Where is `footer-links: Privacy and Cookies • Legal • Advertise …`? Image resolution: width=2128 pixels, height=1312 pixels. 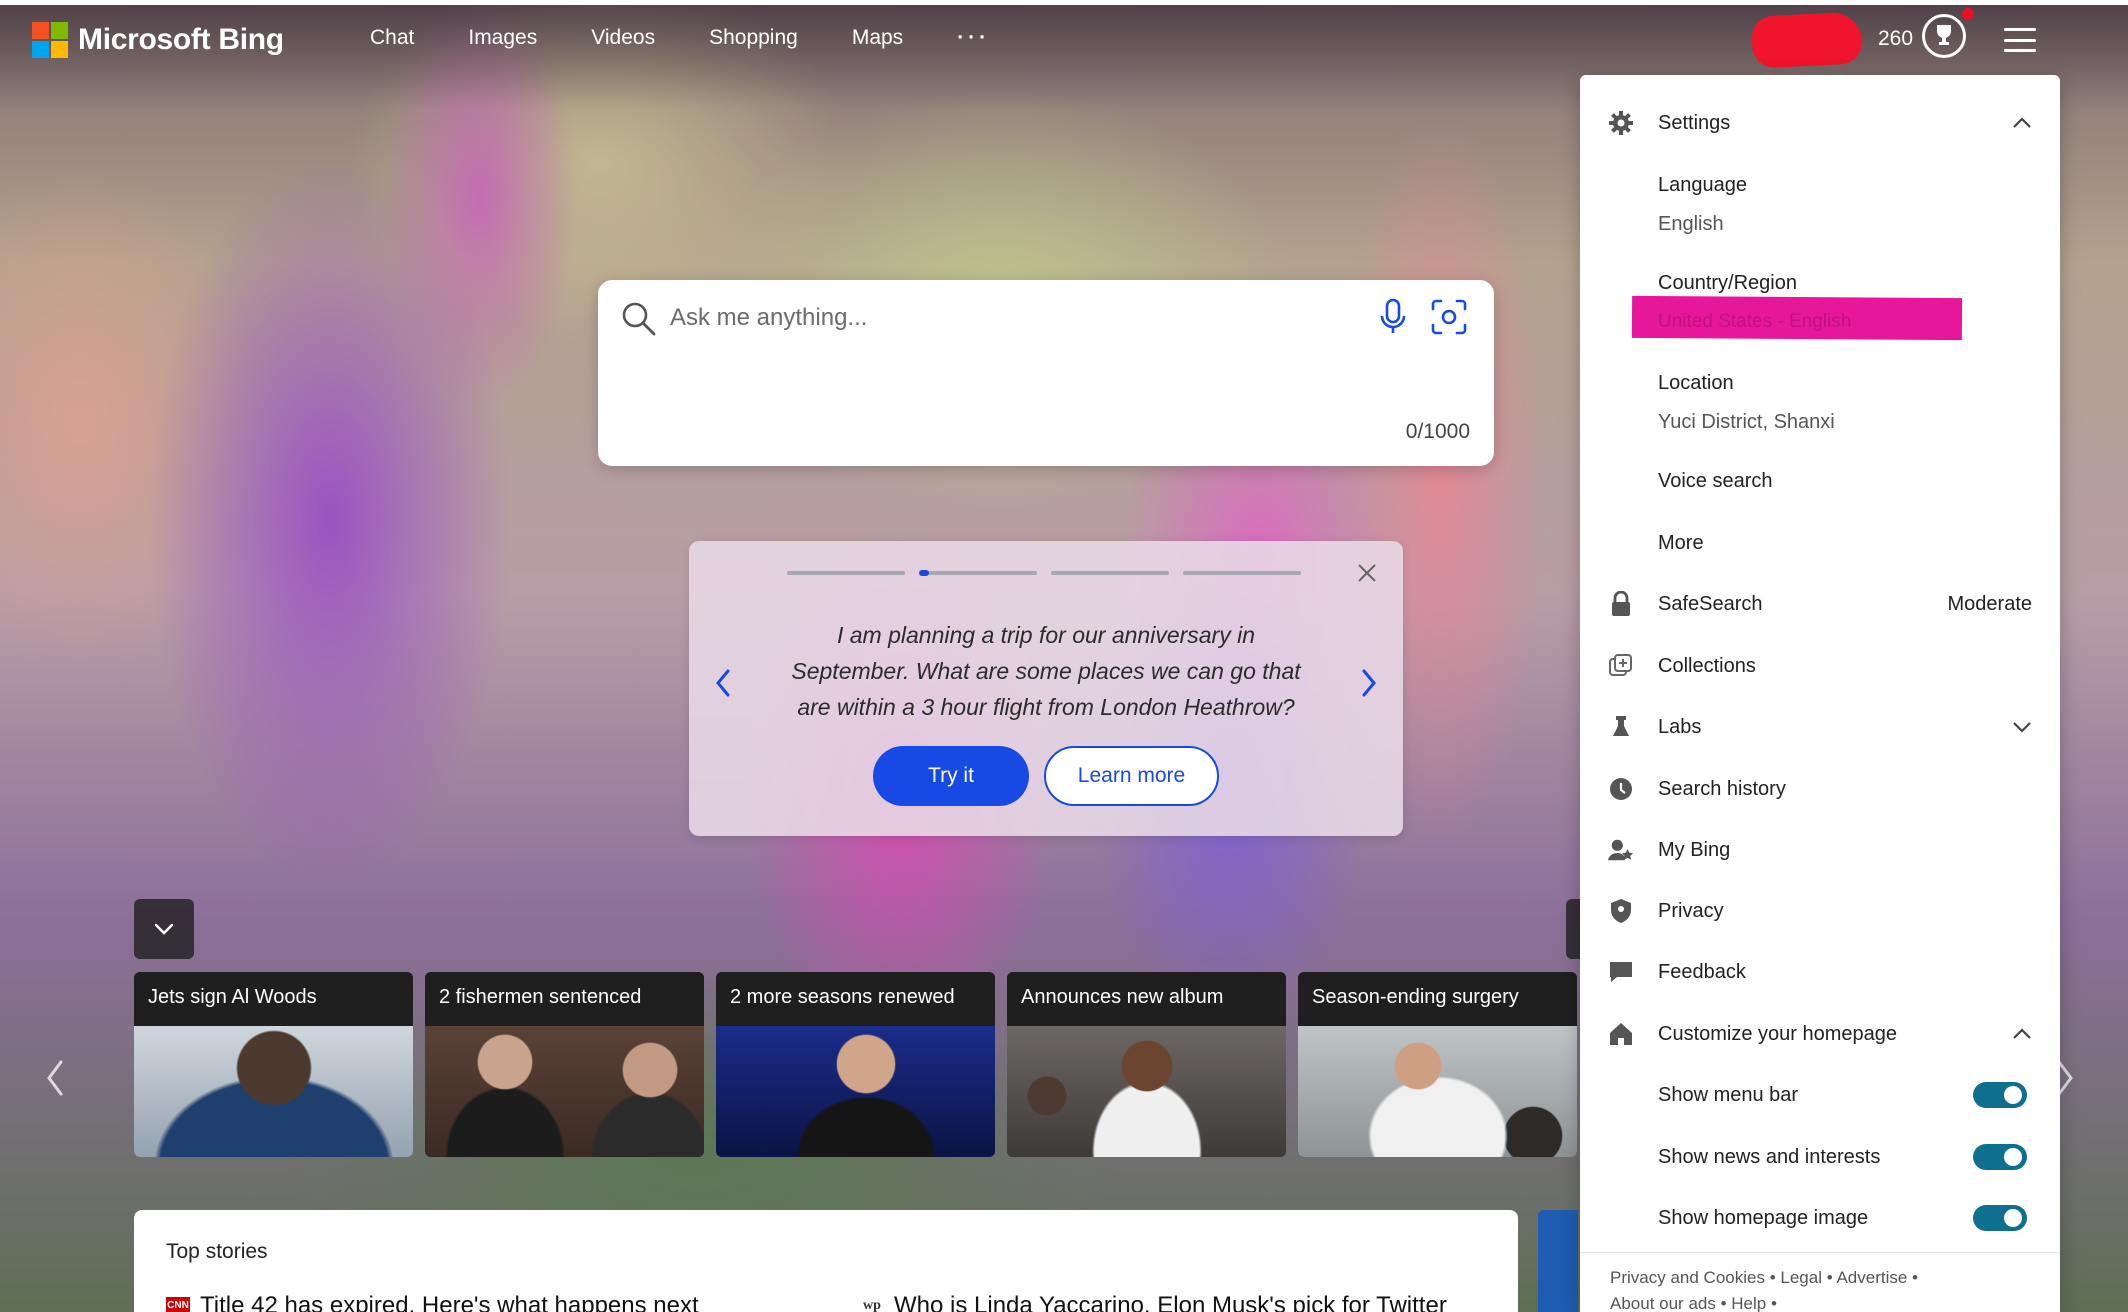
footer-links: Privacy and Cookies • Legal • Advertise … is located at coordinates (1764, 1290).